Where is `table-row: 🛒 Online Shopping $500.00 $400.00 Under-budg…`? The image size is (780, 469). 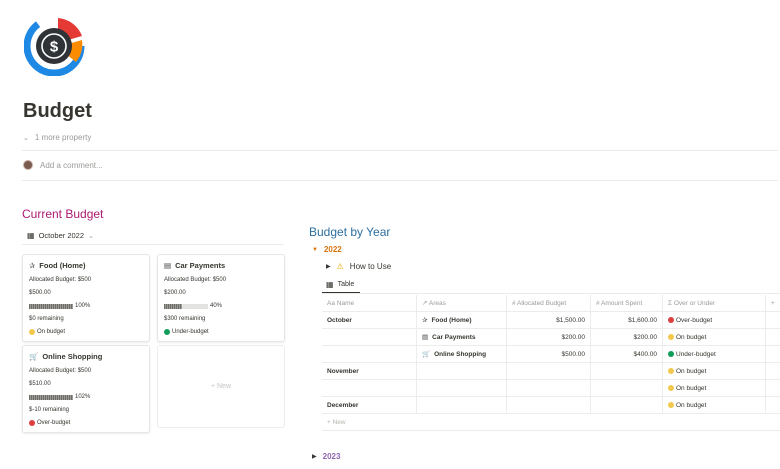 table-row: 🛒 Online Shopping $500.00 $400.00 Under-budg… is located at coordinates (551, 354).